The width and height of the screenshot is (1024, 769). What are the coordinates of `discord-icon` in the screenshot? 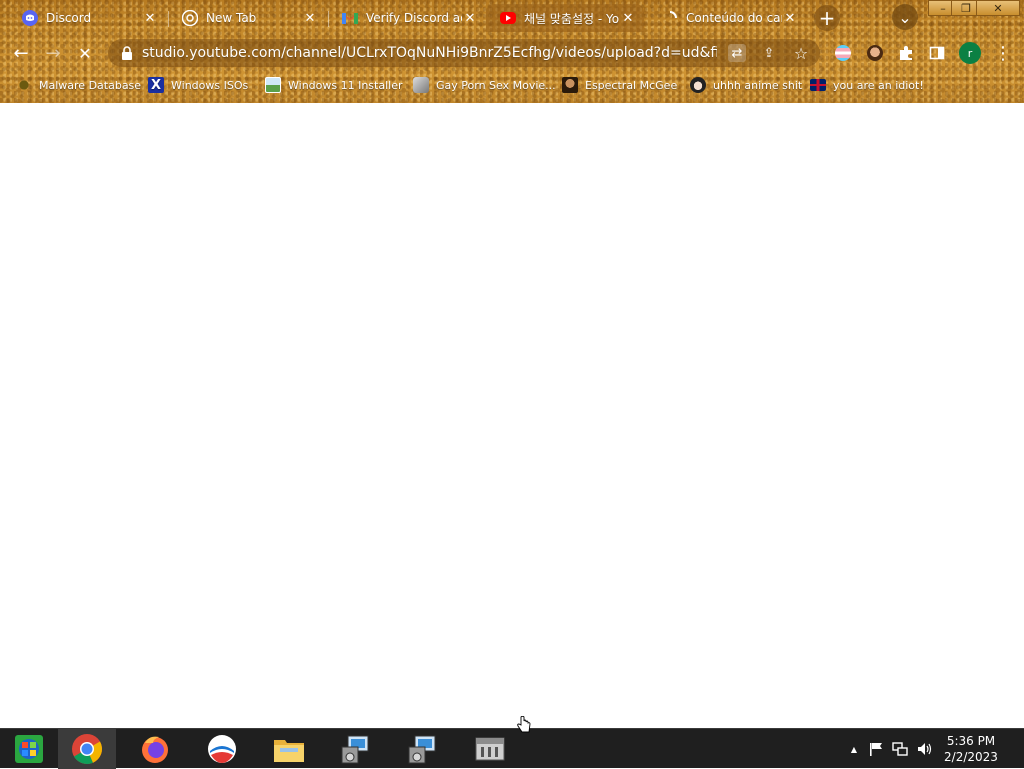 It's located at (30, 18).